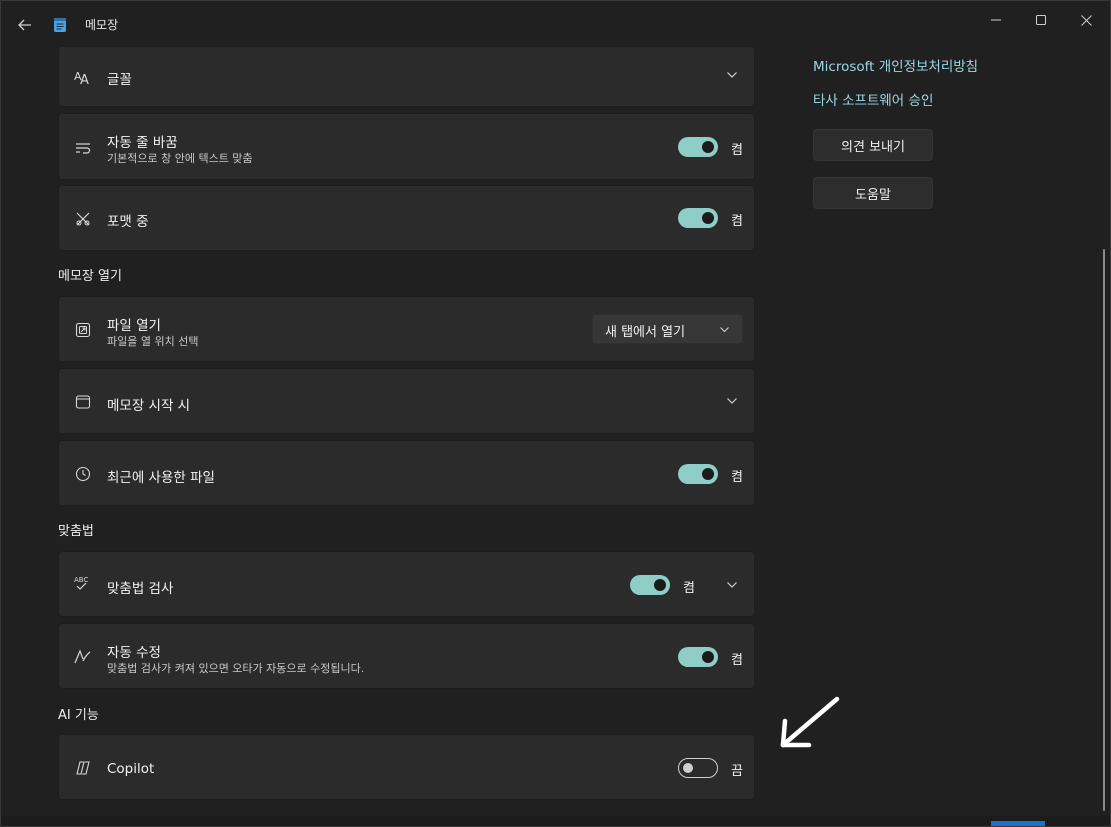  I want to click on startup-setting-card: 메모장 시작 시, so click(406, 401).